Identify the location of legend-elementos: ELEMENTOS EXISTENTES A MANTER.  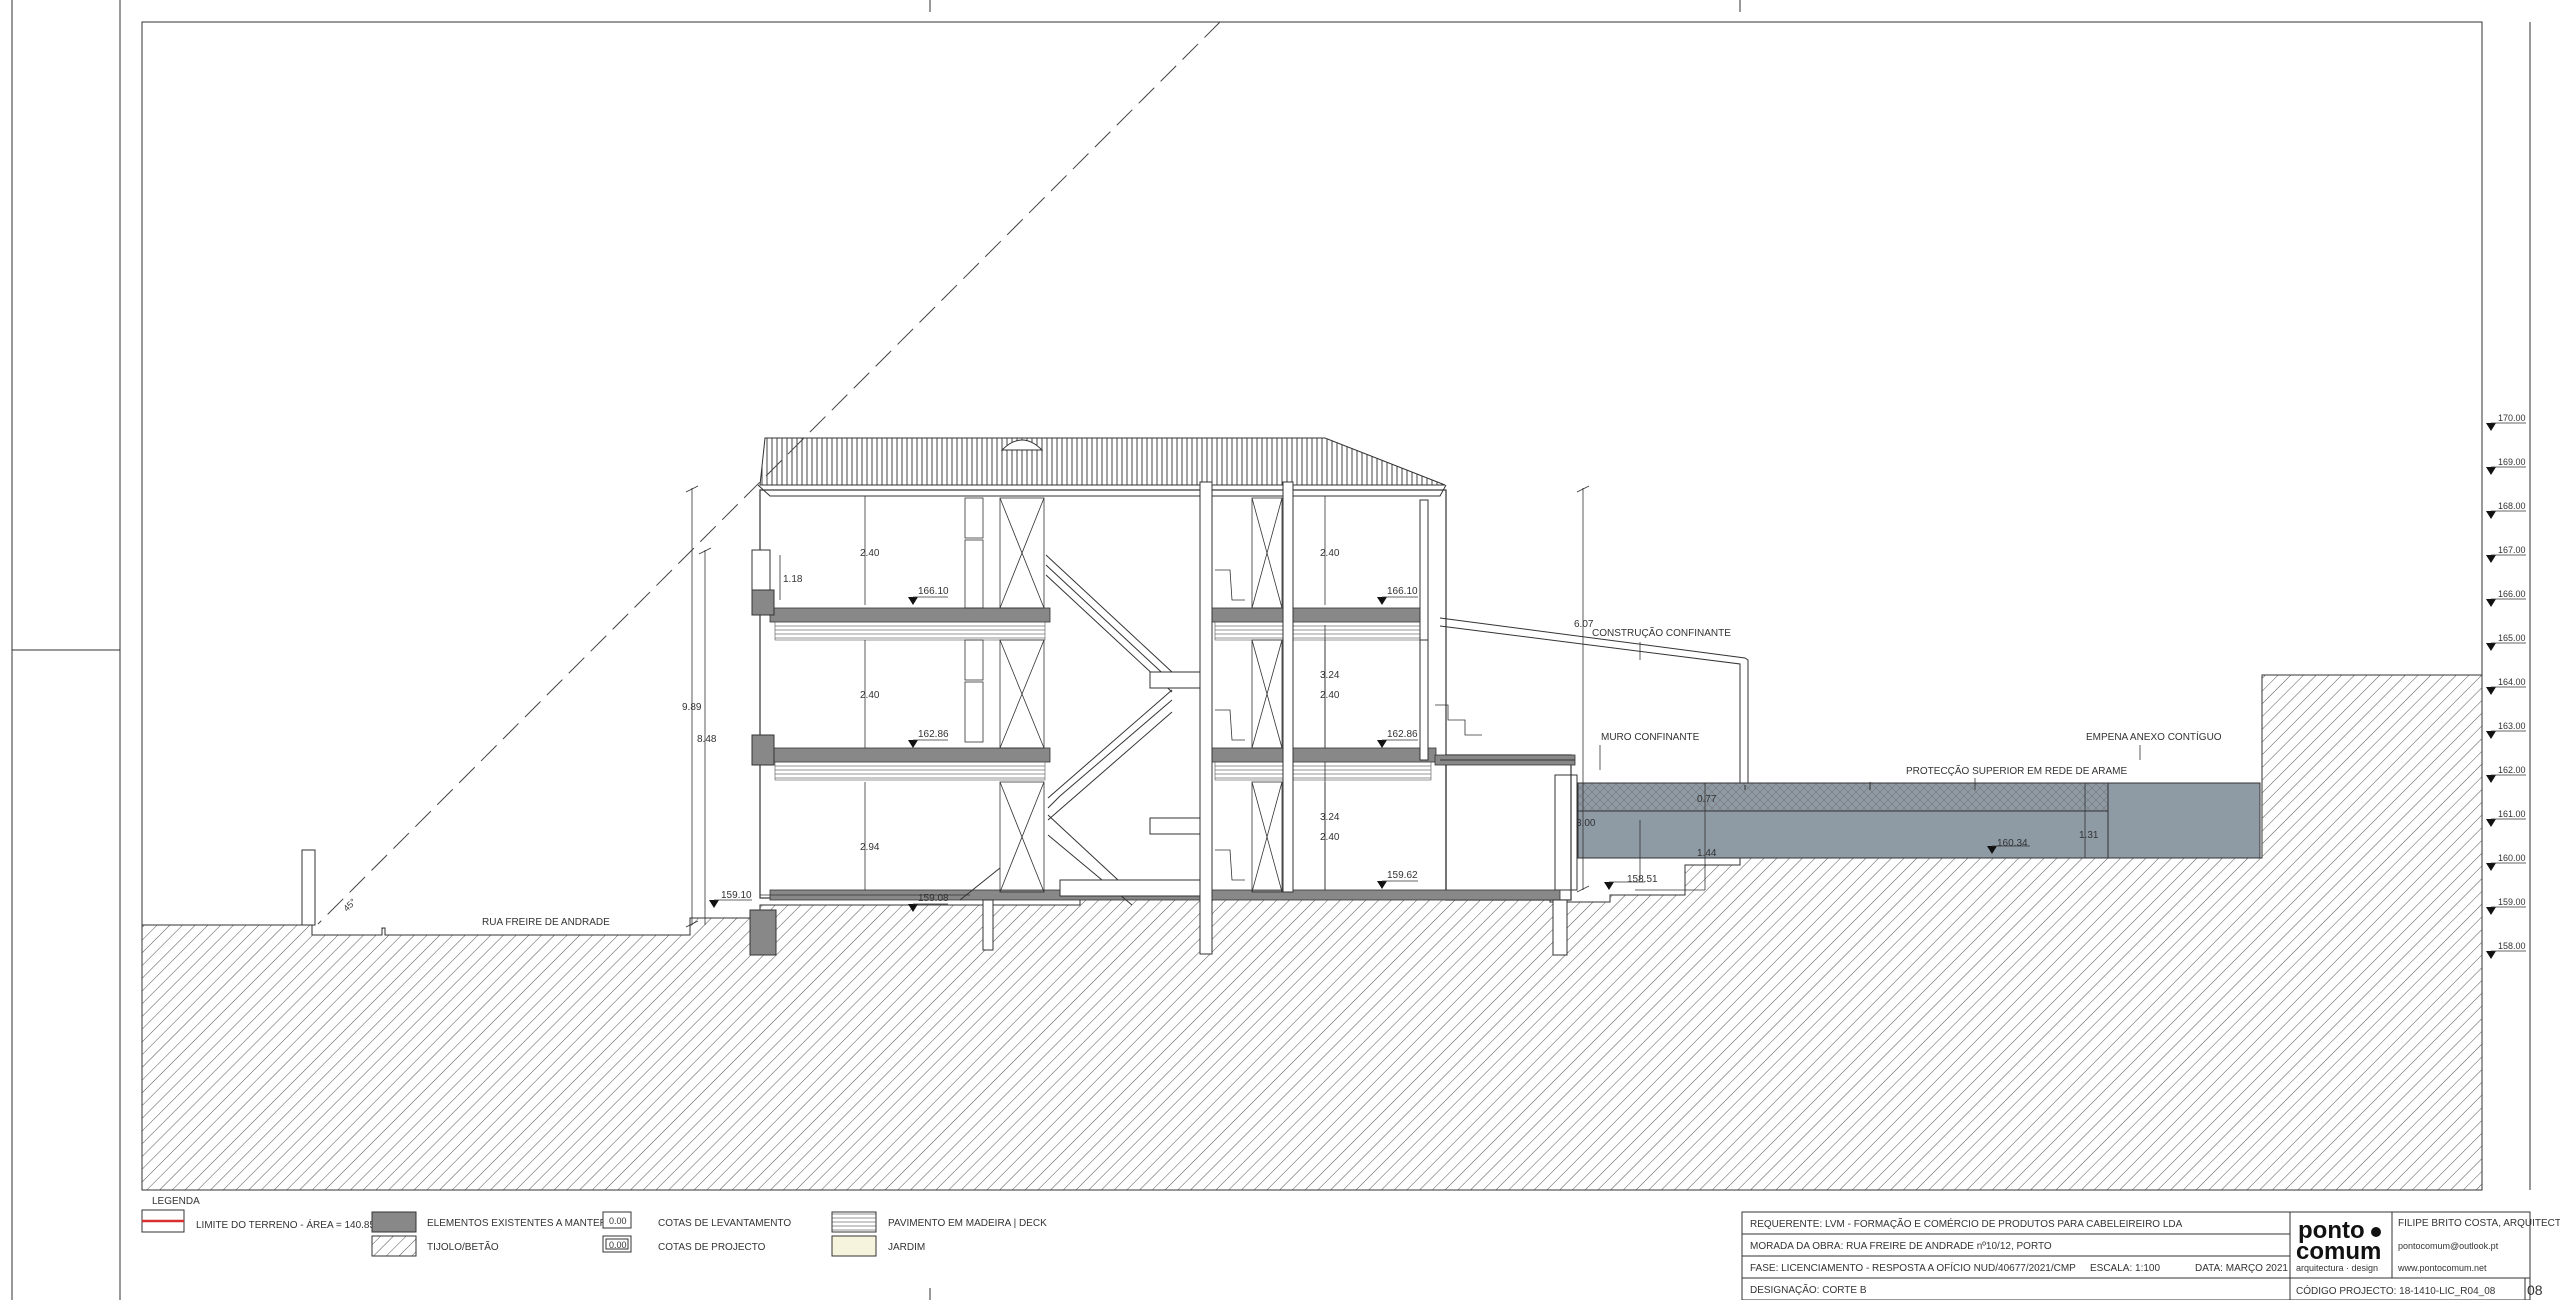
(517, 1223).